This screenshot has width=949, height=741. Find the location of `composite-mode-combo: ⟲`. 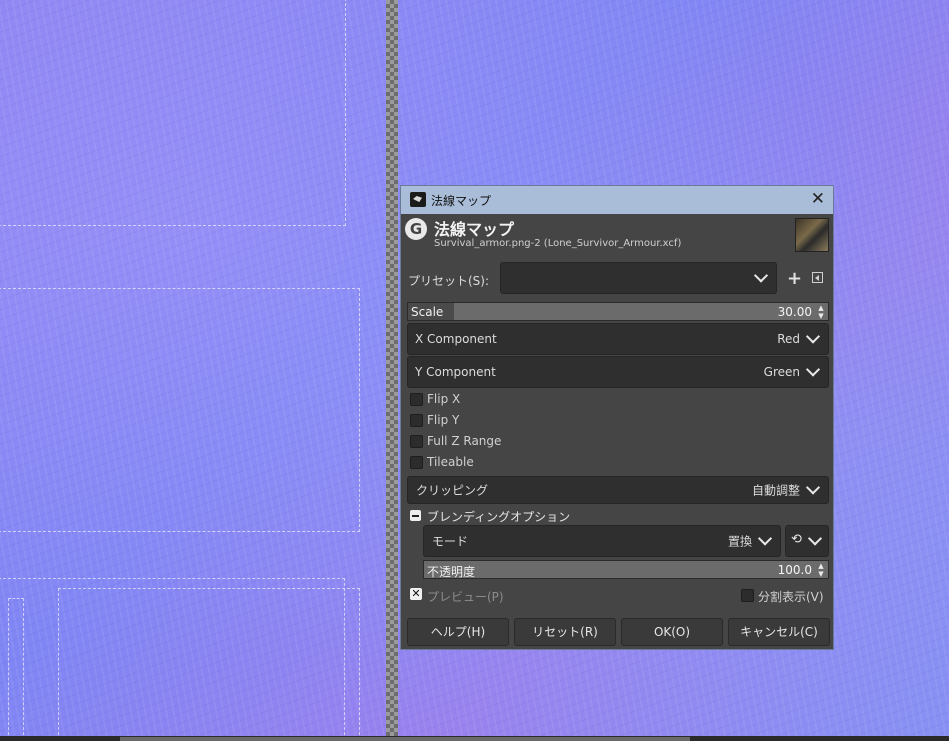

composite-mode-combo: ⟲ is located at coordinates (807, 541).